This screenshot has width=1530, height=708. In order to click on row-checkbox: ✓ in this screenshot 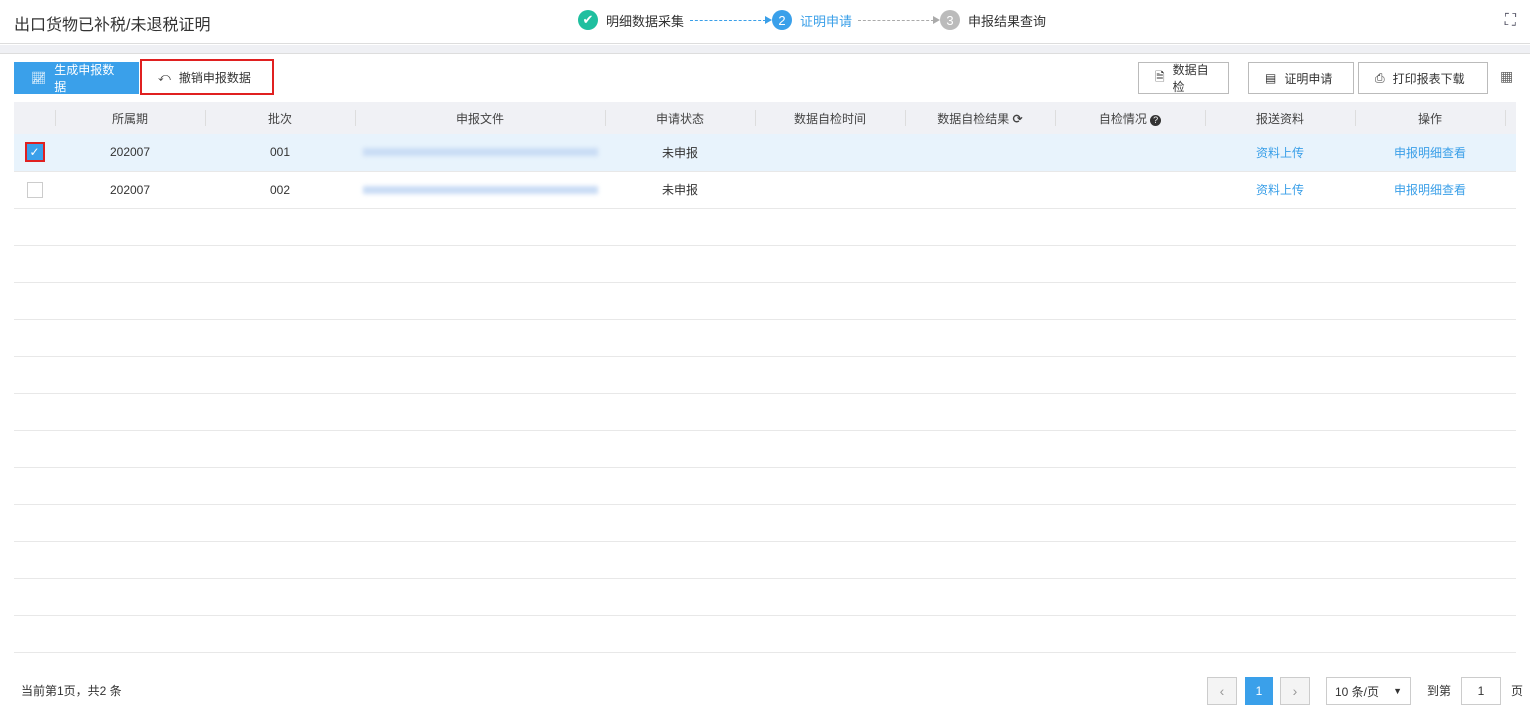, I will do `click(34, 152)`.